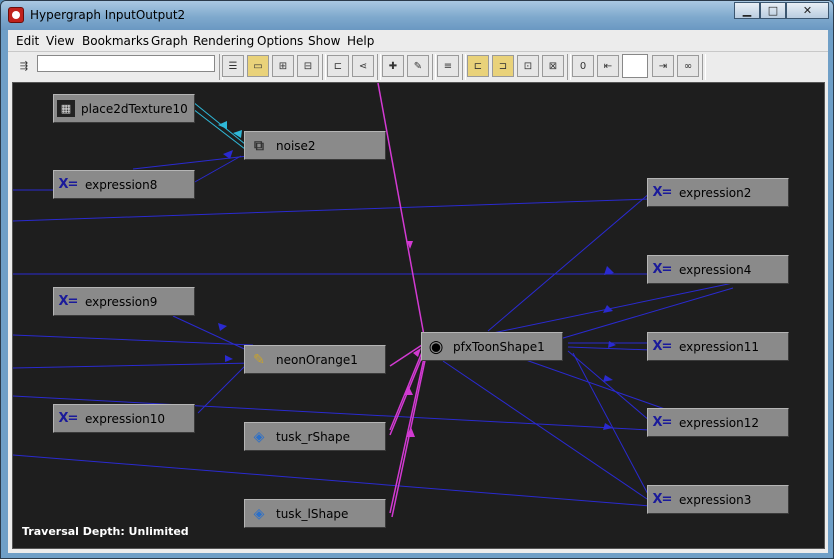 The image size is (834, 559). I want to click on close-button: ✕, so click(807, 10).